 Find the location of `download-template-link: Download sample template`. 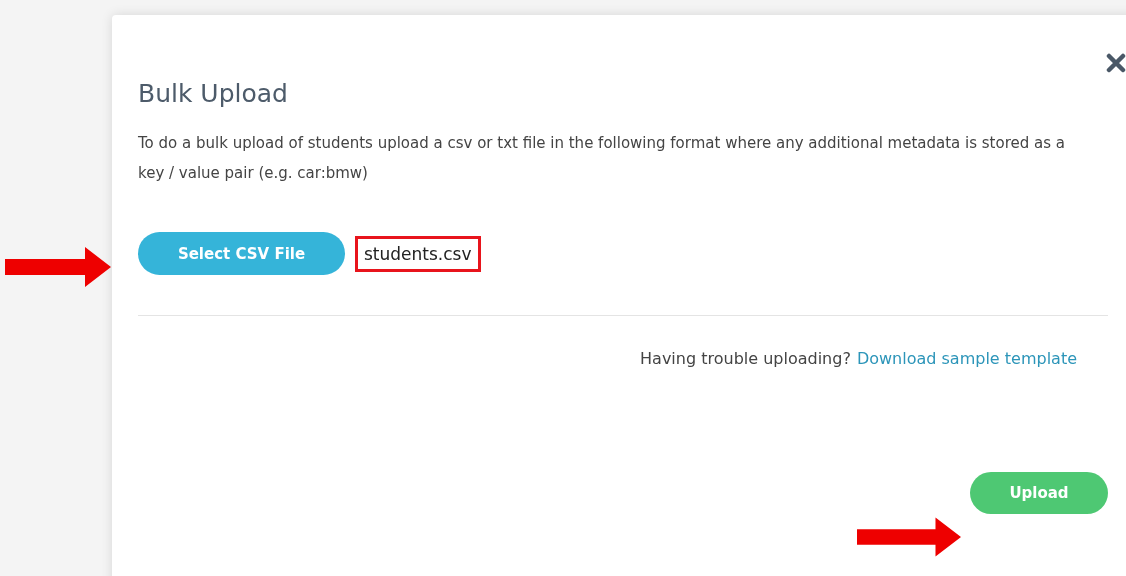

download-template-link: Download sample template is located at coordinates (966, 358).